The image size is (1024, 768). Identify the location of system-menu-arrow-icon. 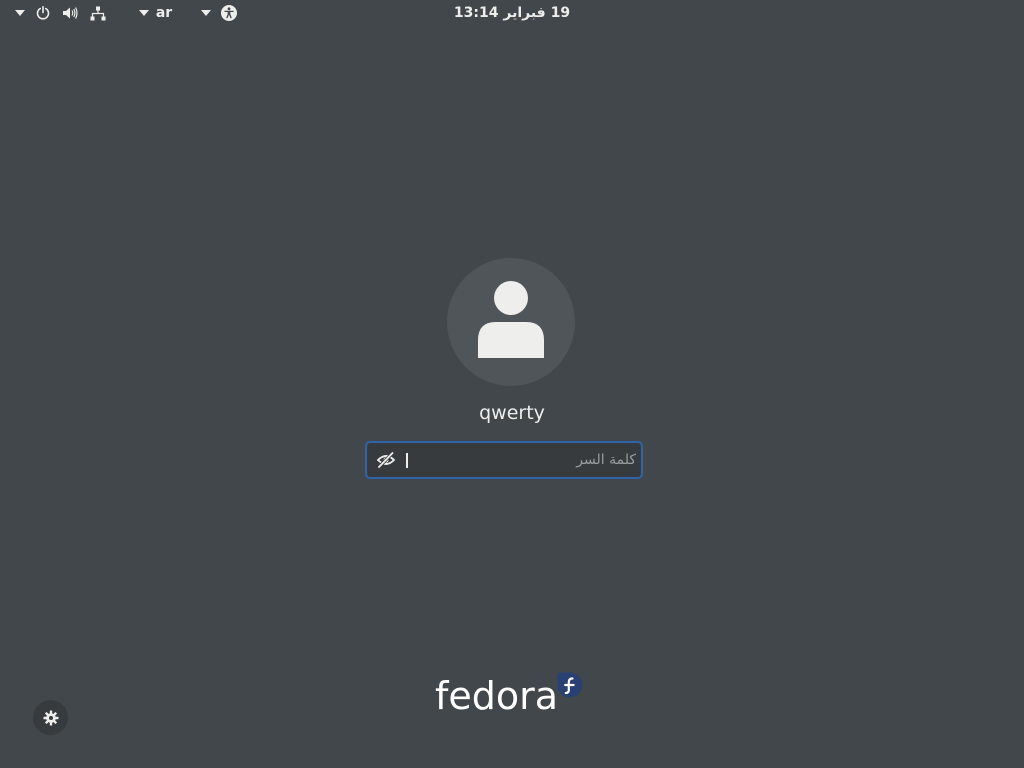
(20, 13).